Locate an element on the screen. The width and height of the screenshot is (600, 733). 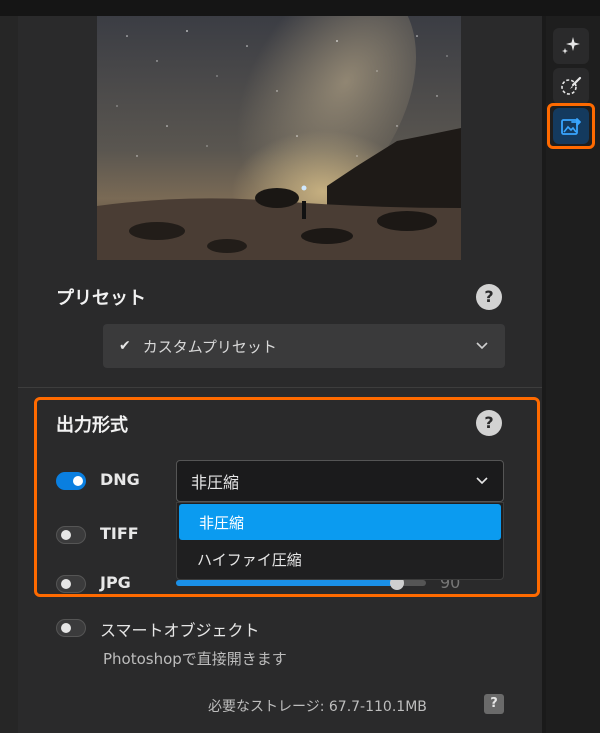
preset-select-label: カスタムプリセット is located at coordinates (209, 346).